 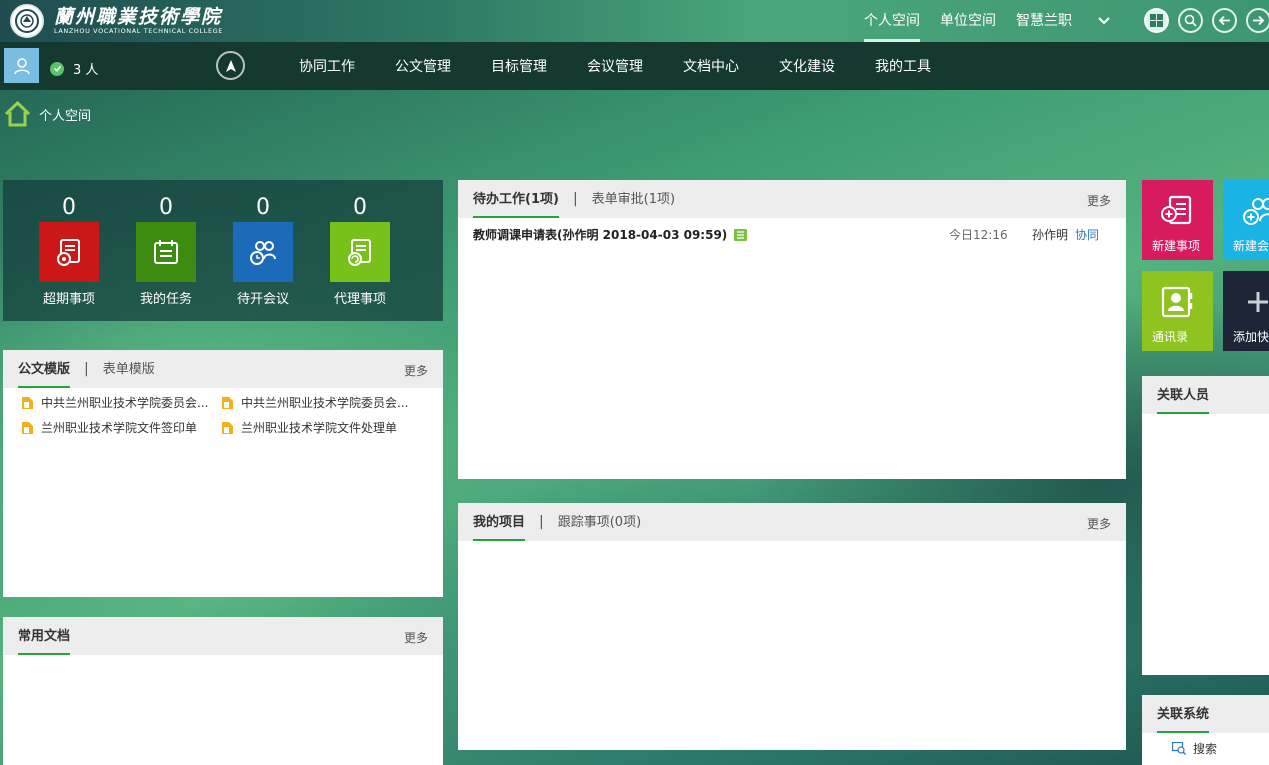 I want to click on tab-pending-work: 待办工作(1项), so click(x=516, y=199).